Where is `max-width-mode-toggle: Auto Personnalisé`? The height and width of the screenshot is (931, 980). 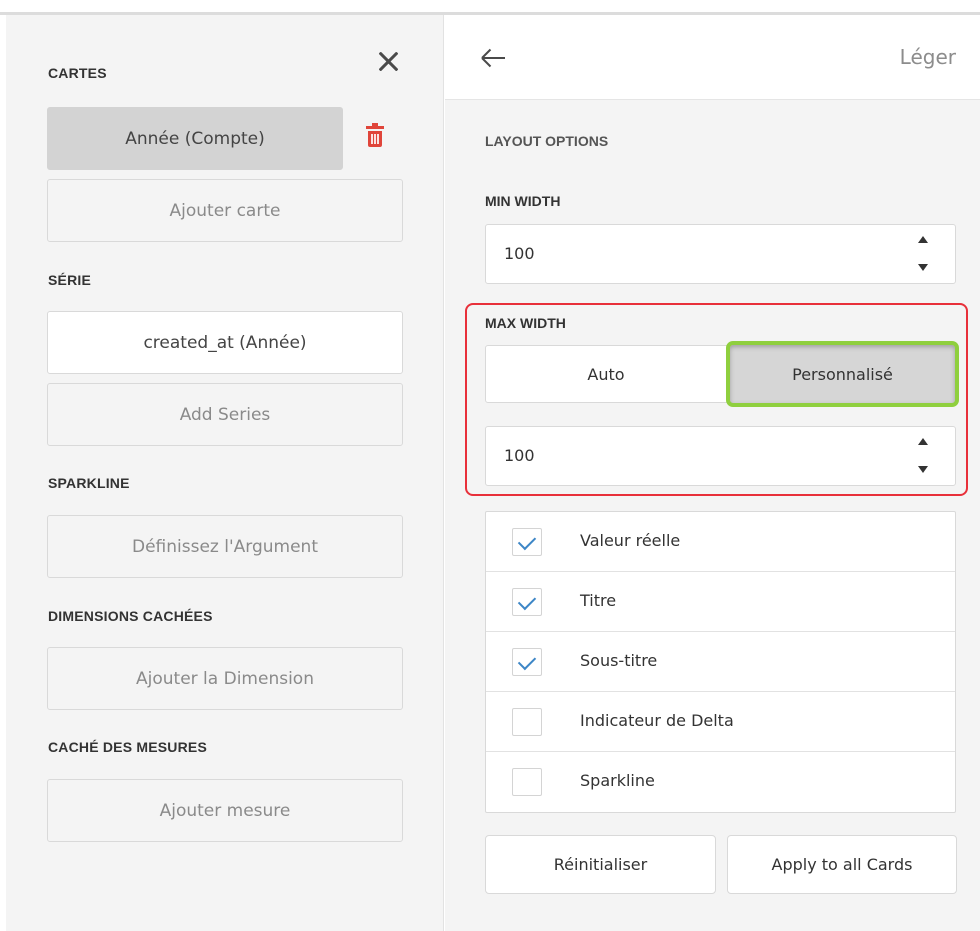
max-width-mode-toggle: Auto Personnalisé is located at coordinates (722, 374).